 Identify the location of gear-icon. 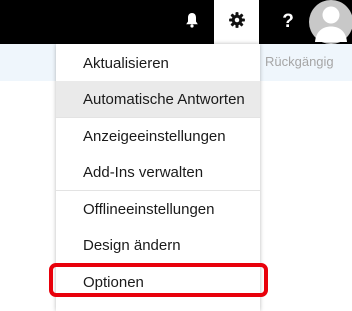
(237, 22).